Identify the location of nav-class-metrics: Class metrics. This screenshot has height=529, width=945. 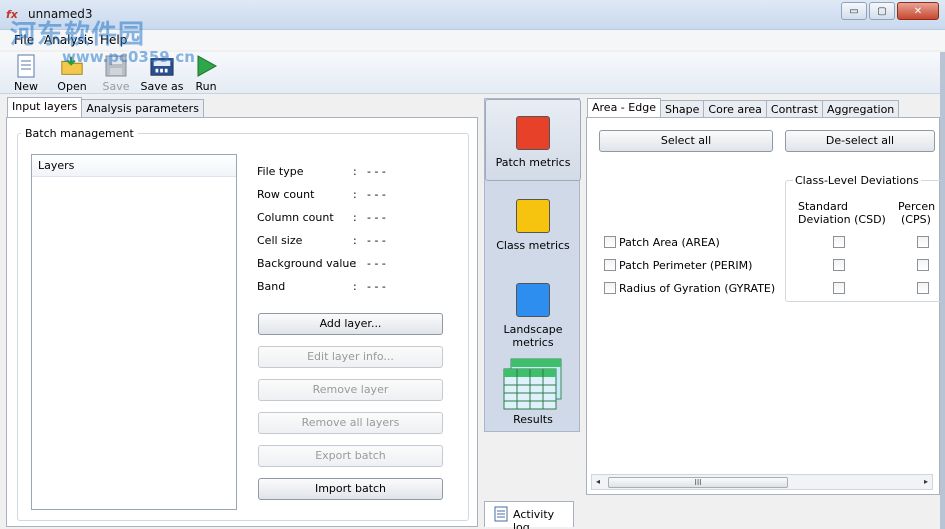
(533, 224).